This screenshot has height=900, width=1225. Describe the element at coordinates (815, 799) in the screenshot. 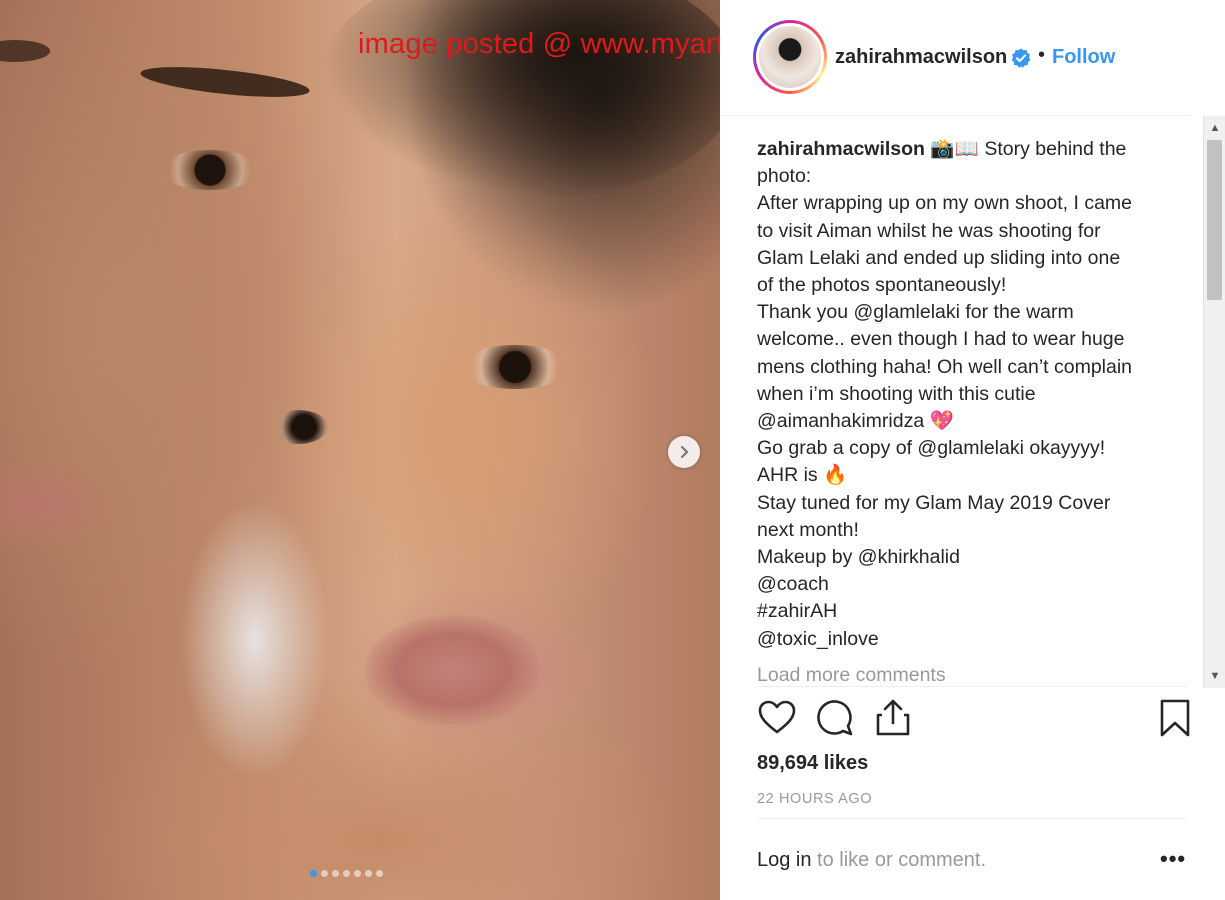

I see `post-timestamp: 22 HOURS AGO` at that location.